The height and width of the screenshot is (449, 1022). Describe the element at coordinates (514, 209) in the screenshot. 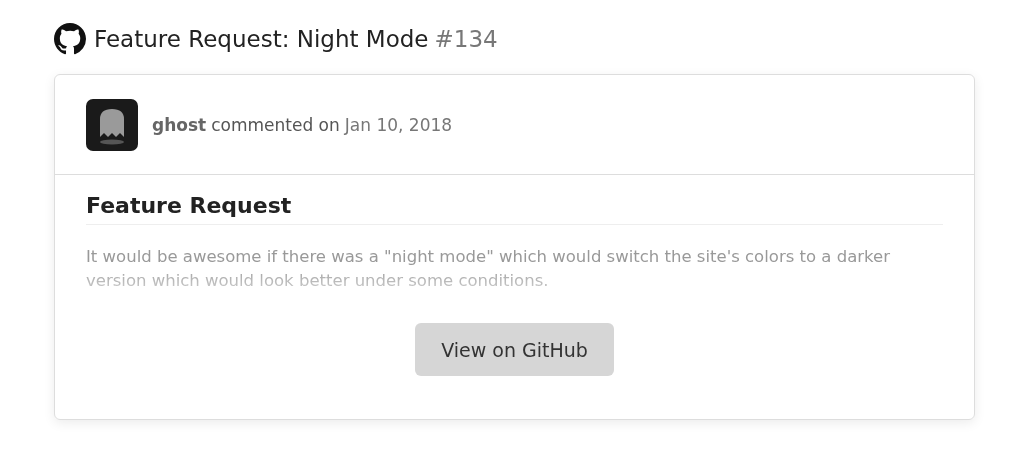

I see `section-heading: Feature Request` at that location.